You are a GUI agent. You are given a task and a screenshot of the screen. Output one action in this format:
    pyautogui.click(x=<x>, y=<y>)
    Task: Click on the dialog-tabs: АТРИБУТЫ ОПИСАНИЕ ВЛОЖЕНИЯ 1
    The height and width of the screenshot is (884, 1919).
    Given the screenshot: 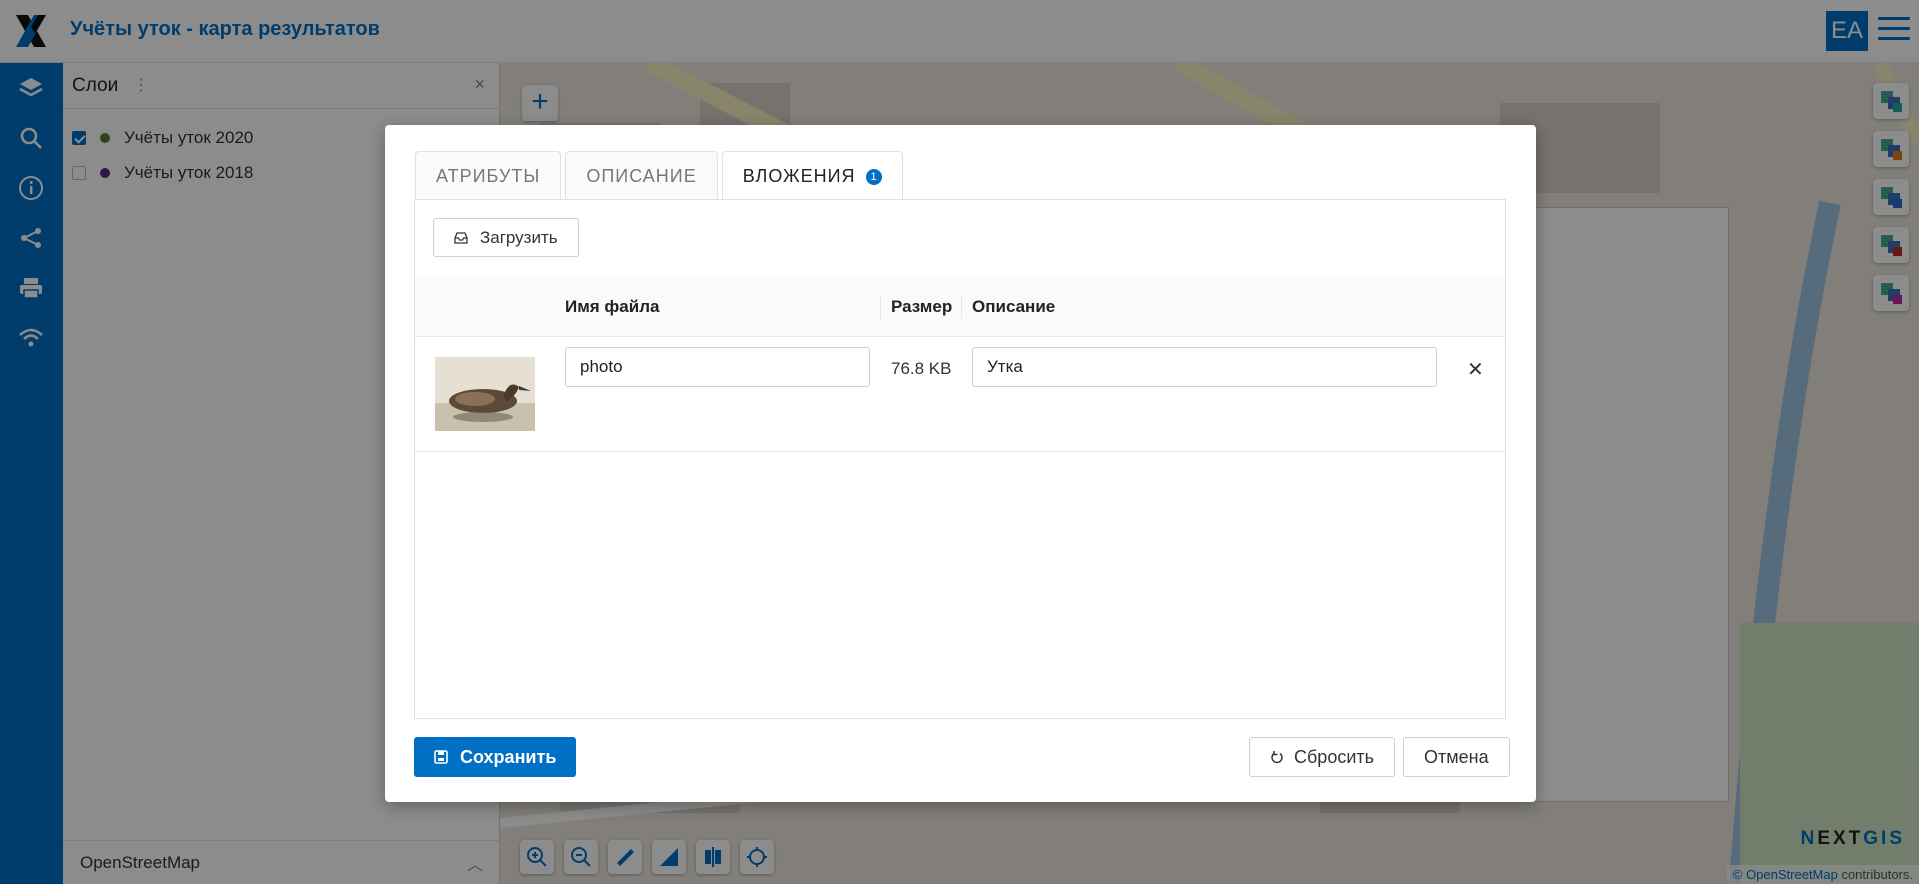 What is the action you would take?
    pyautogui.click(x=661, y=176)
    